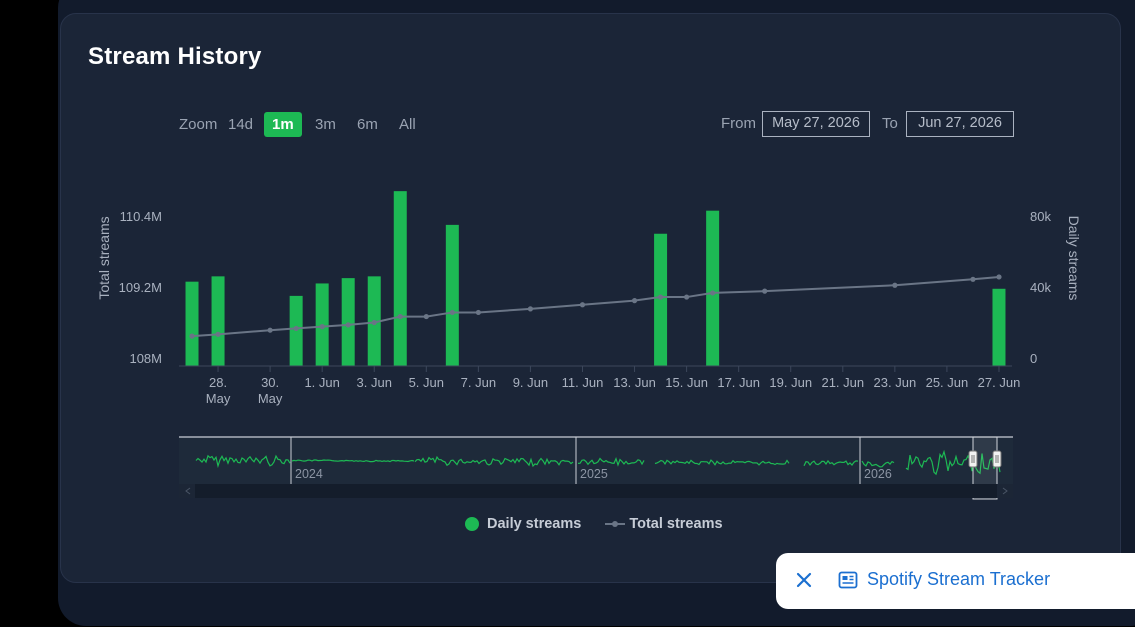  I want to click on x-tick-label: 9. Jun, so click(530, 382).